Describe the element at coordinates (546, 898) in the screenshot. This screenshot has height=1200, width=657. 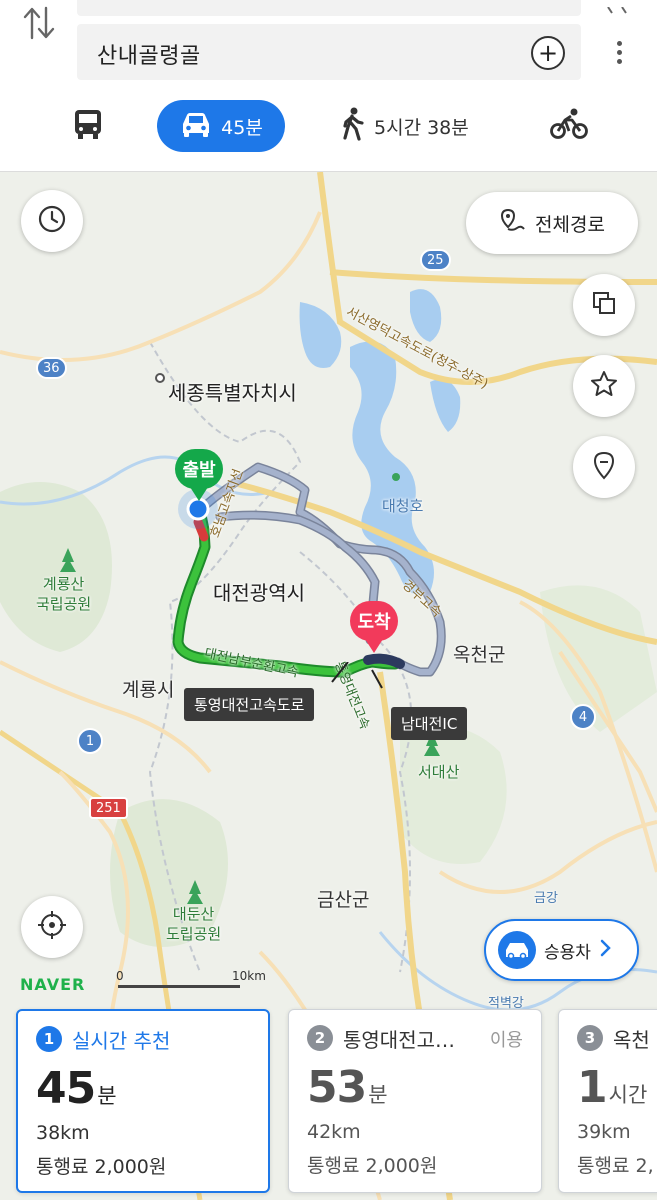
I see `river-label-geumgang: 금강` at that location.